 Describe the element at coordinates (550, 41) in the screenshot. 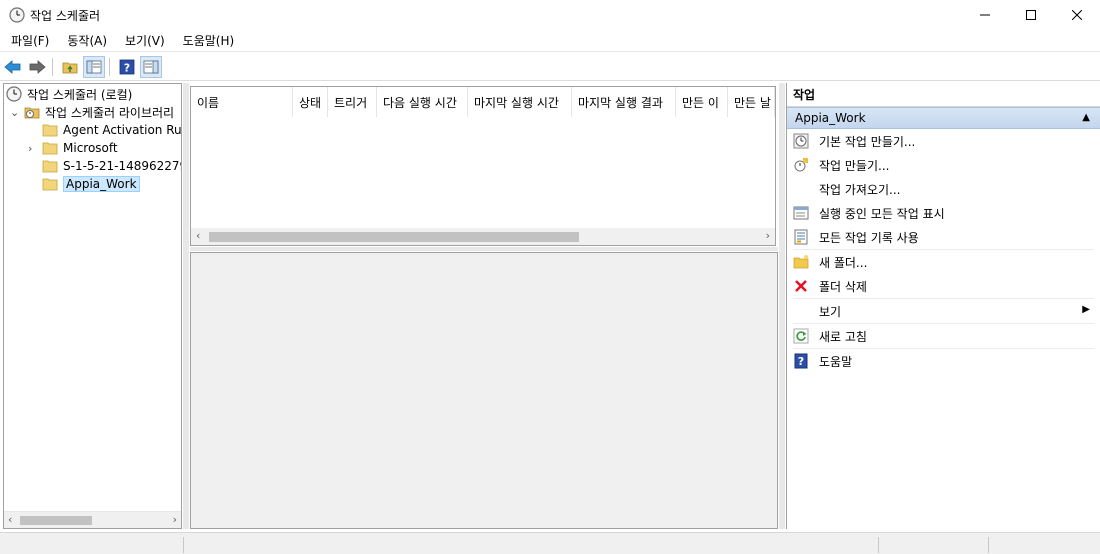

I see `menu-bar: 파일(F) 동작(A) 보기(V) 도움말(H)` at that location.